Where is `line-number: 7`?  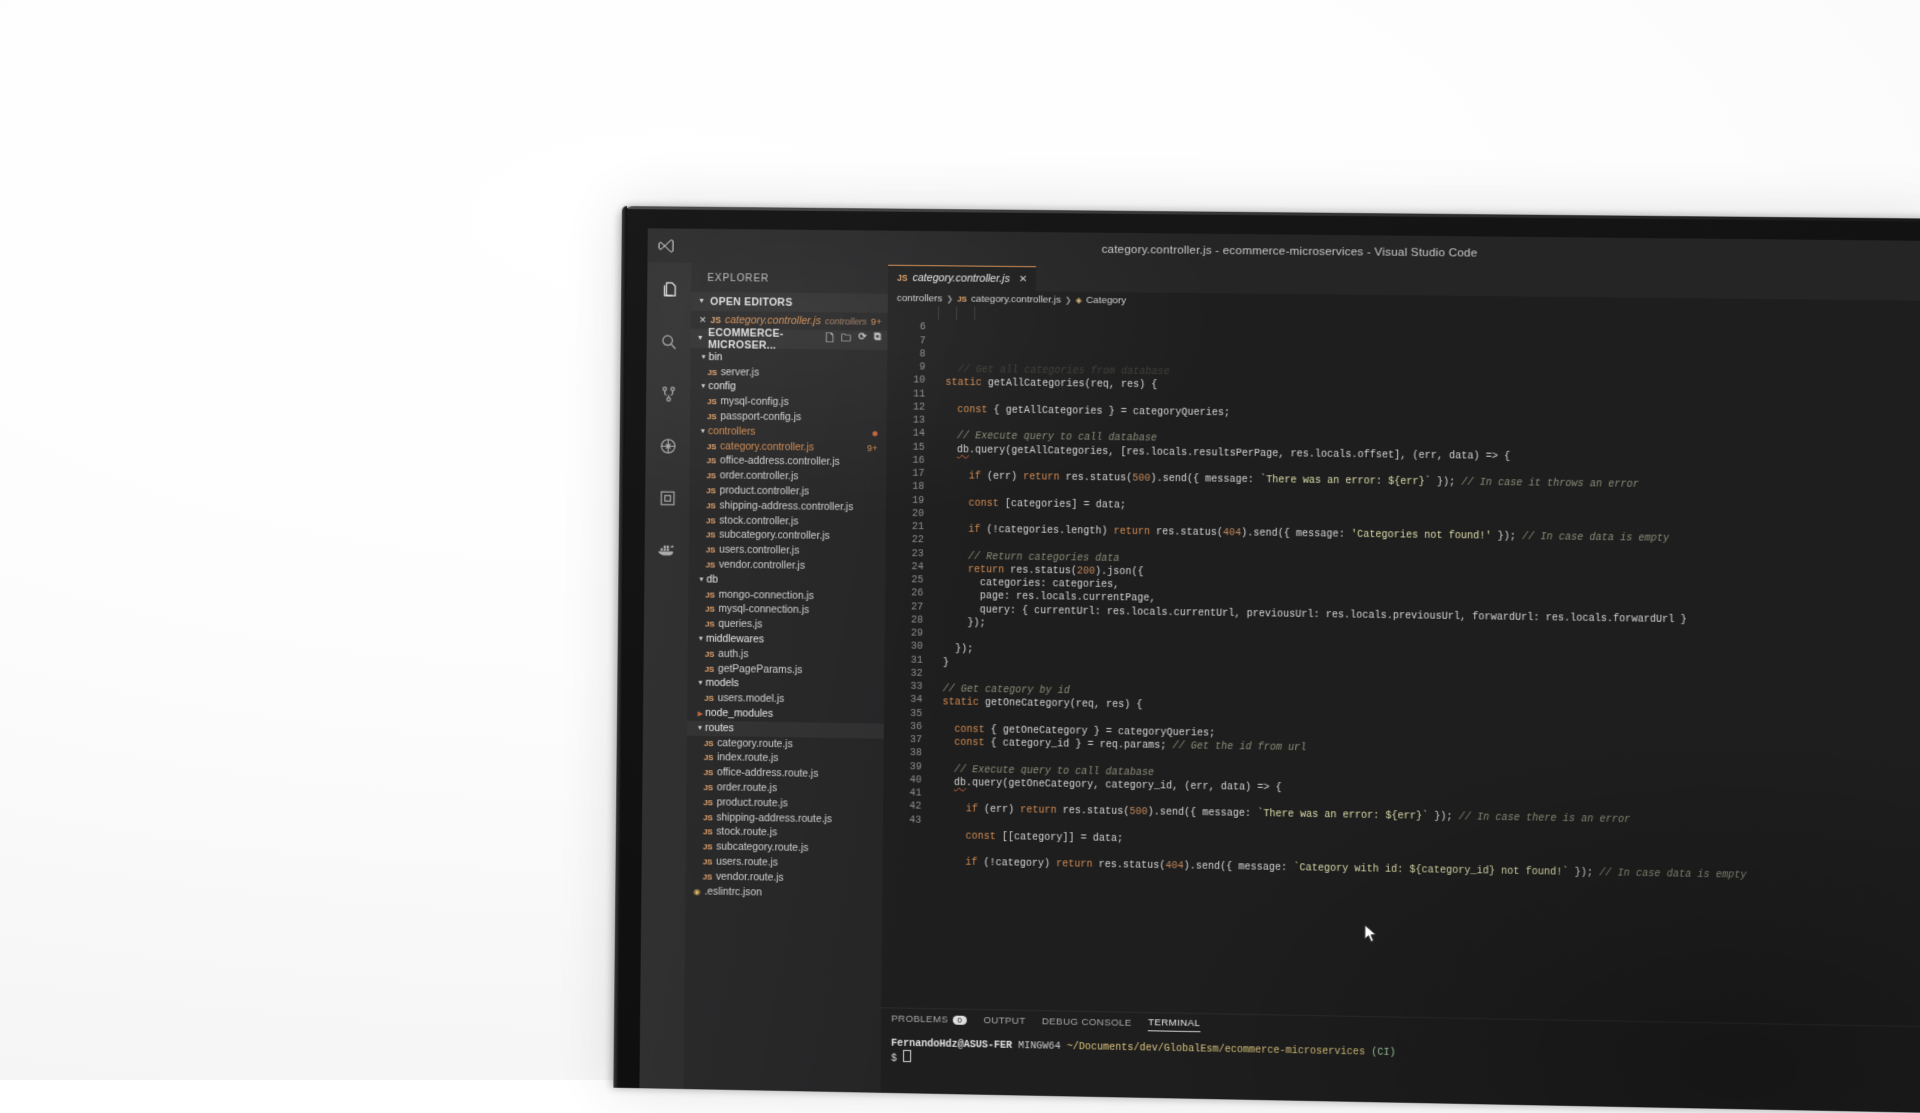 line-number: 7 is located at coordinates (906, 341).